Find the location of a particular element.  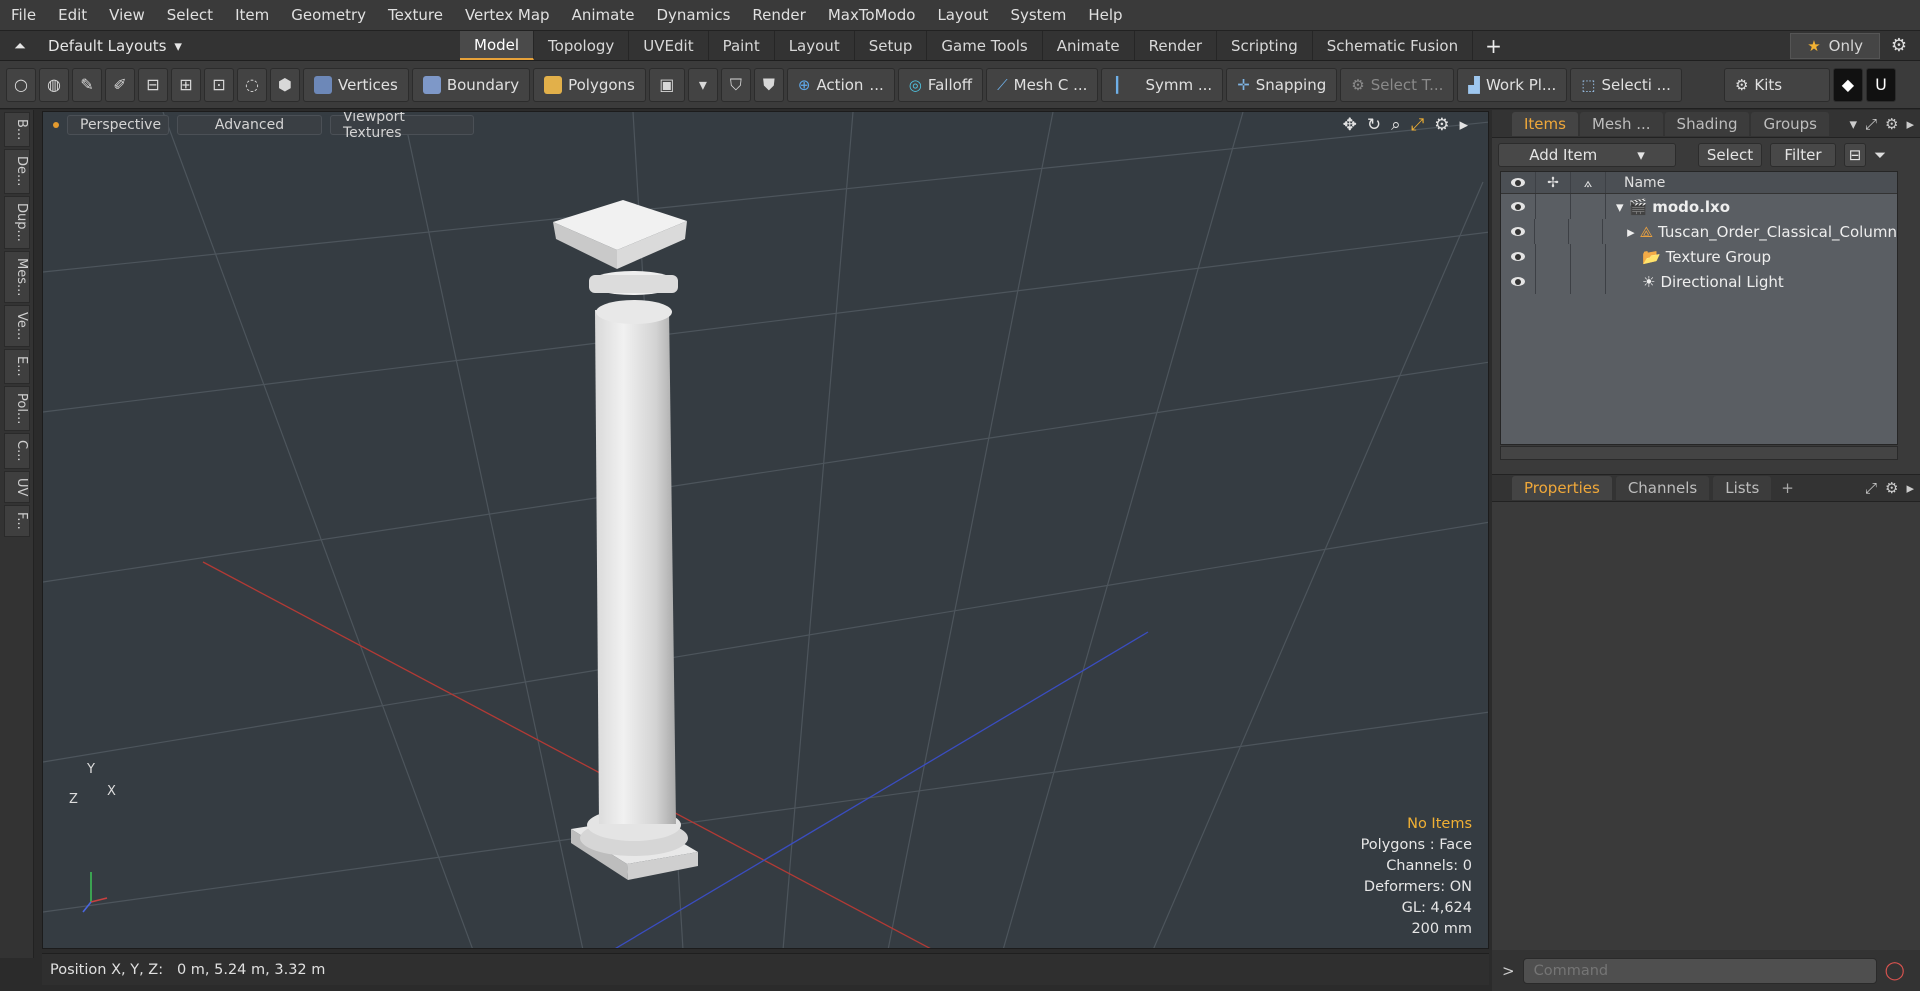

tab-game-tools: Game Tools is located at coordinates (985, 45).